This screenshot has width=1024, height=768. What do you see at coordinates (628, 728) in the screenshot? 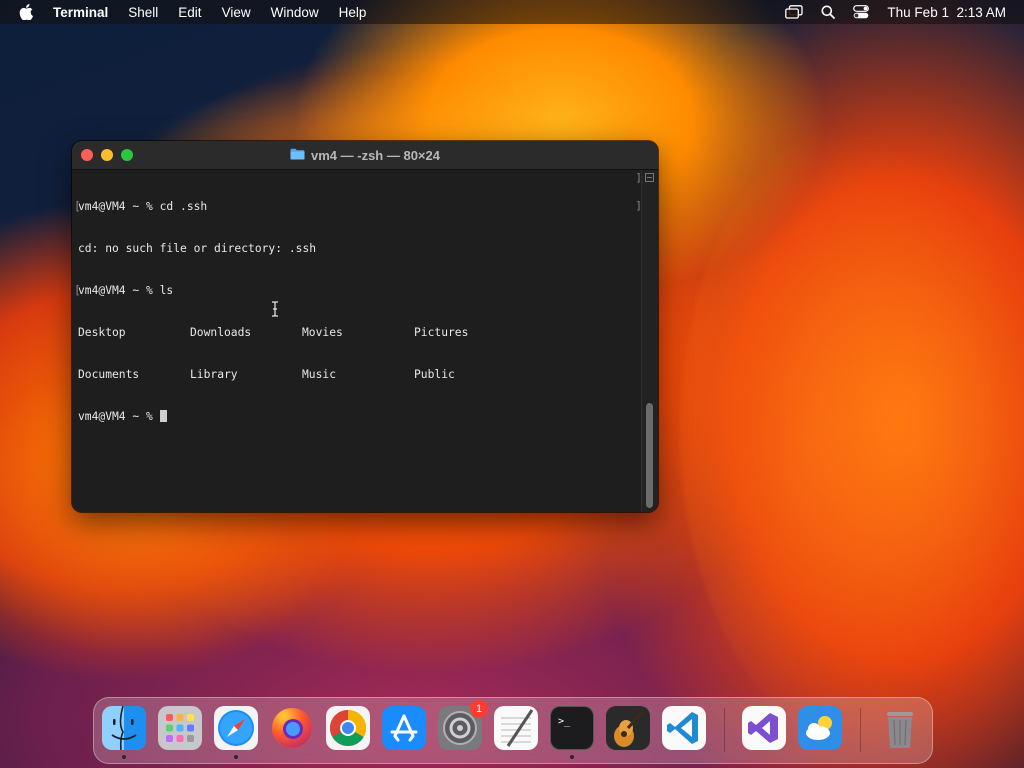
I see `garageband-icon` at bounding box center [628, 728].